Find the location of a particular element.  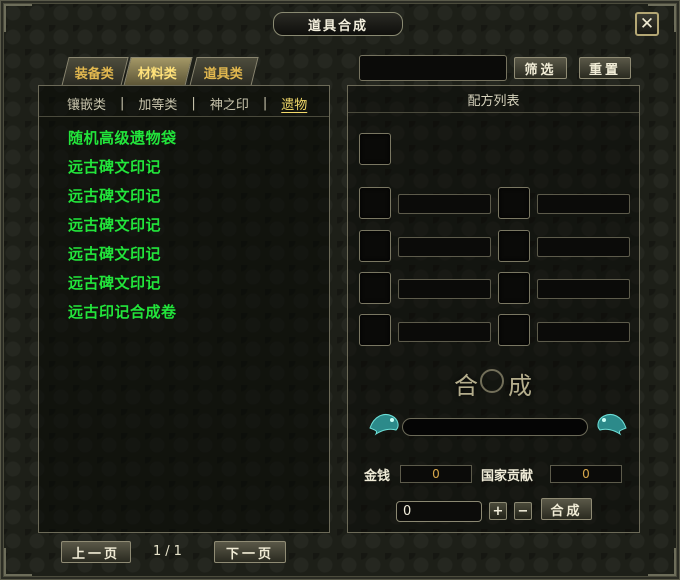

contribution-label: 国家贡献 is located at coordinates (507, 476).